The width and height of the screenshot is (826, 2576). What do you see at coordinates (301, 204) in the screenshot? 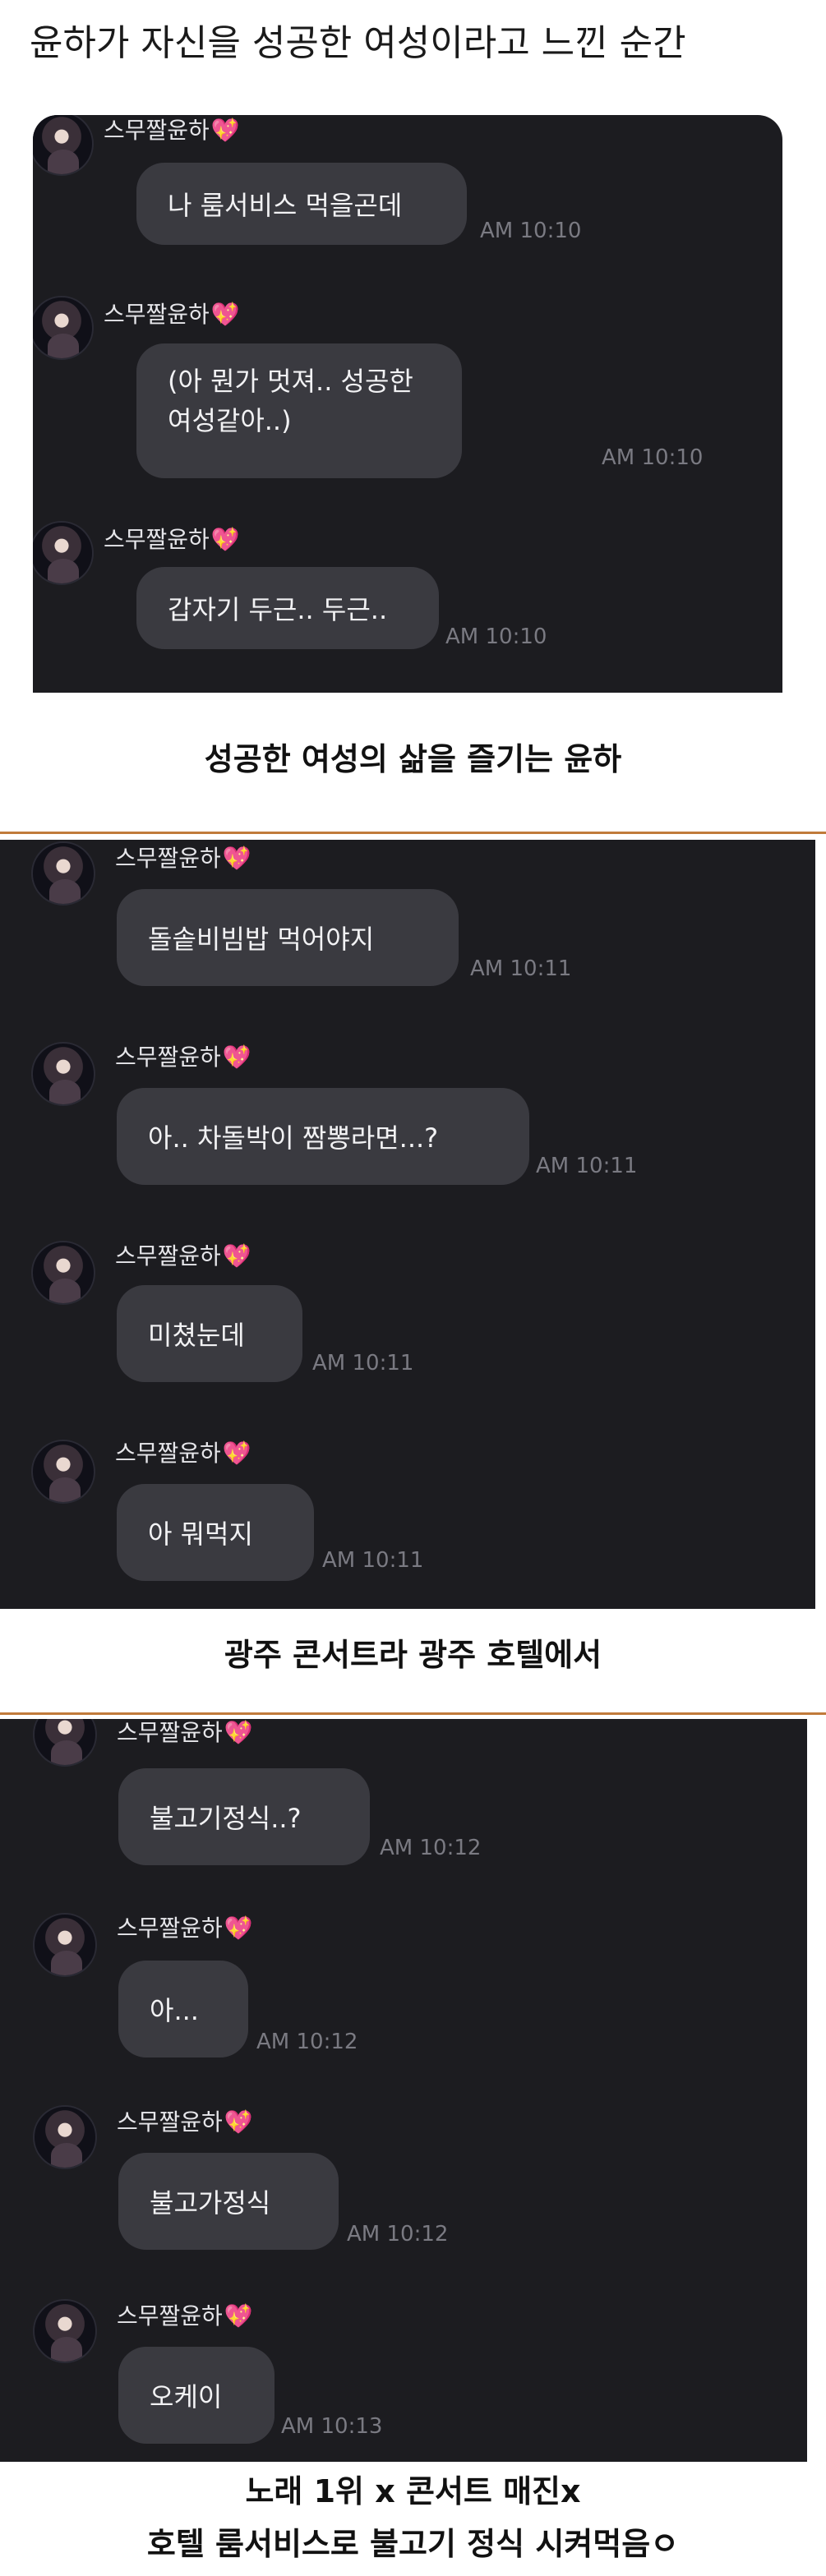
I see `message-bubble: 나 룸서비스 먹을곤데` at bounding box center [301, 204].